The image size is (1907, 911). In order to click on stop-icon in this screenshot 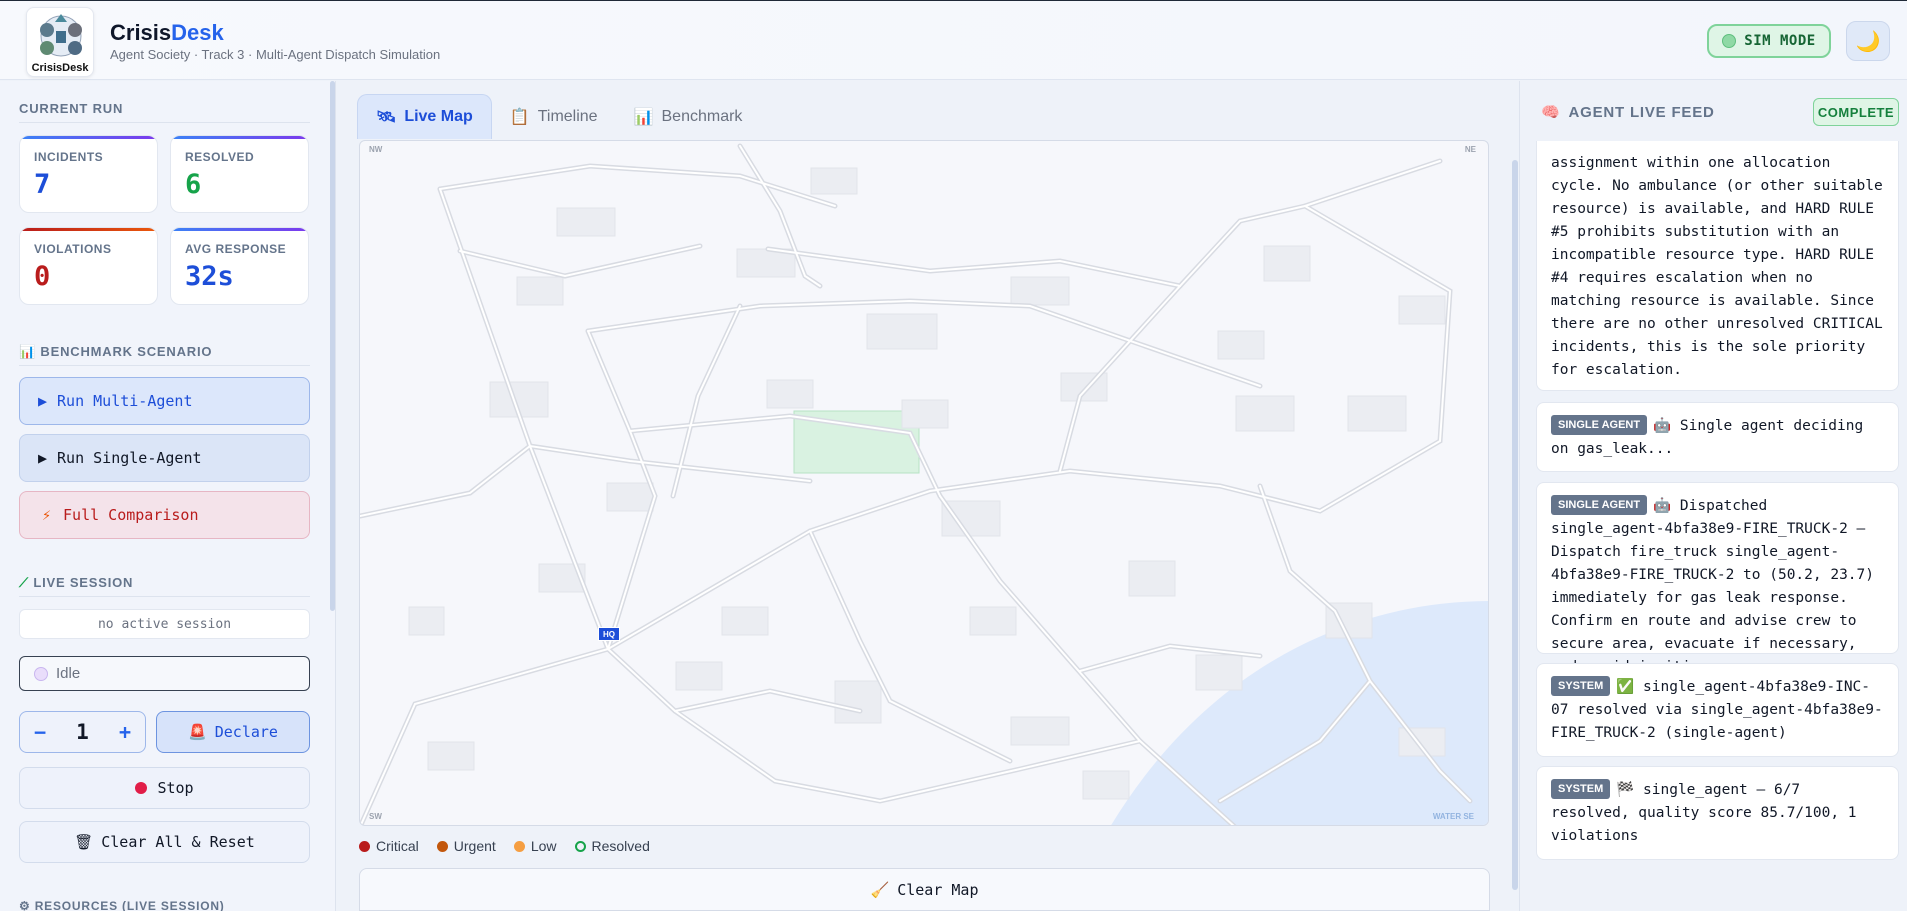, I will do `click(141, 788)`.